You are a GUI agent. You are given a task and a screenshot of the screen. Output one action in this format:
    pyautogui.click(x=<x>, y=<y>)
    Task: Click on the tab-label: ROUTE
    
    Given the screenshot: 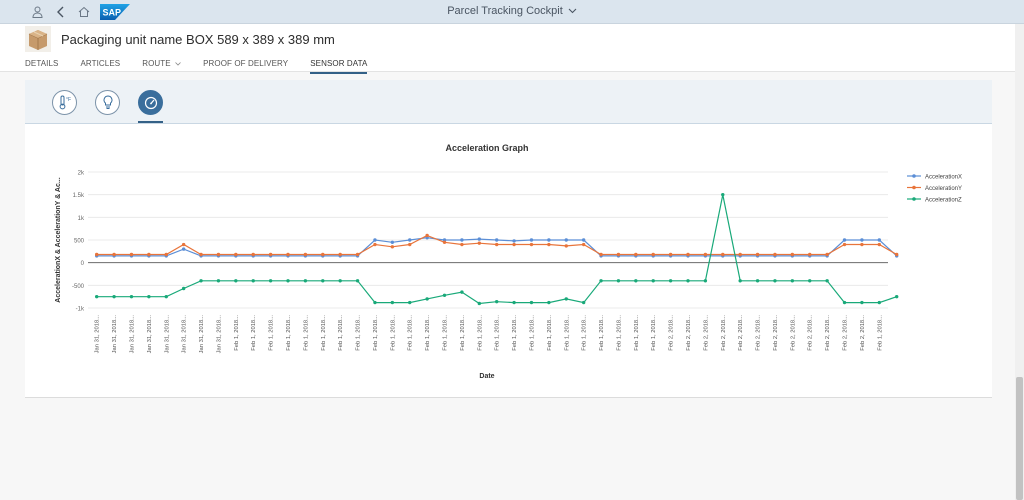 What is the action you would take?
    pyautogui.click(x=156, y=63)
    